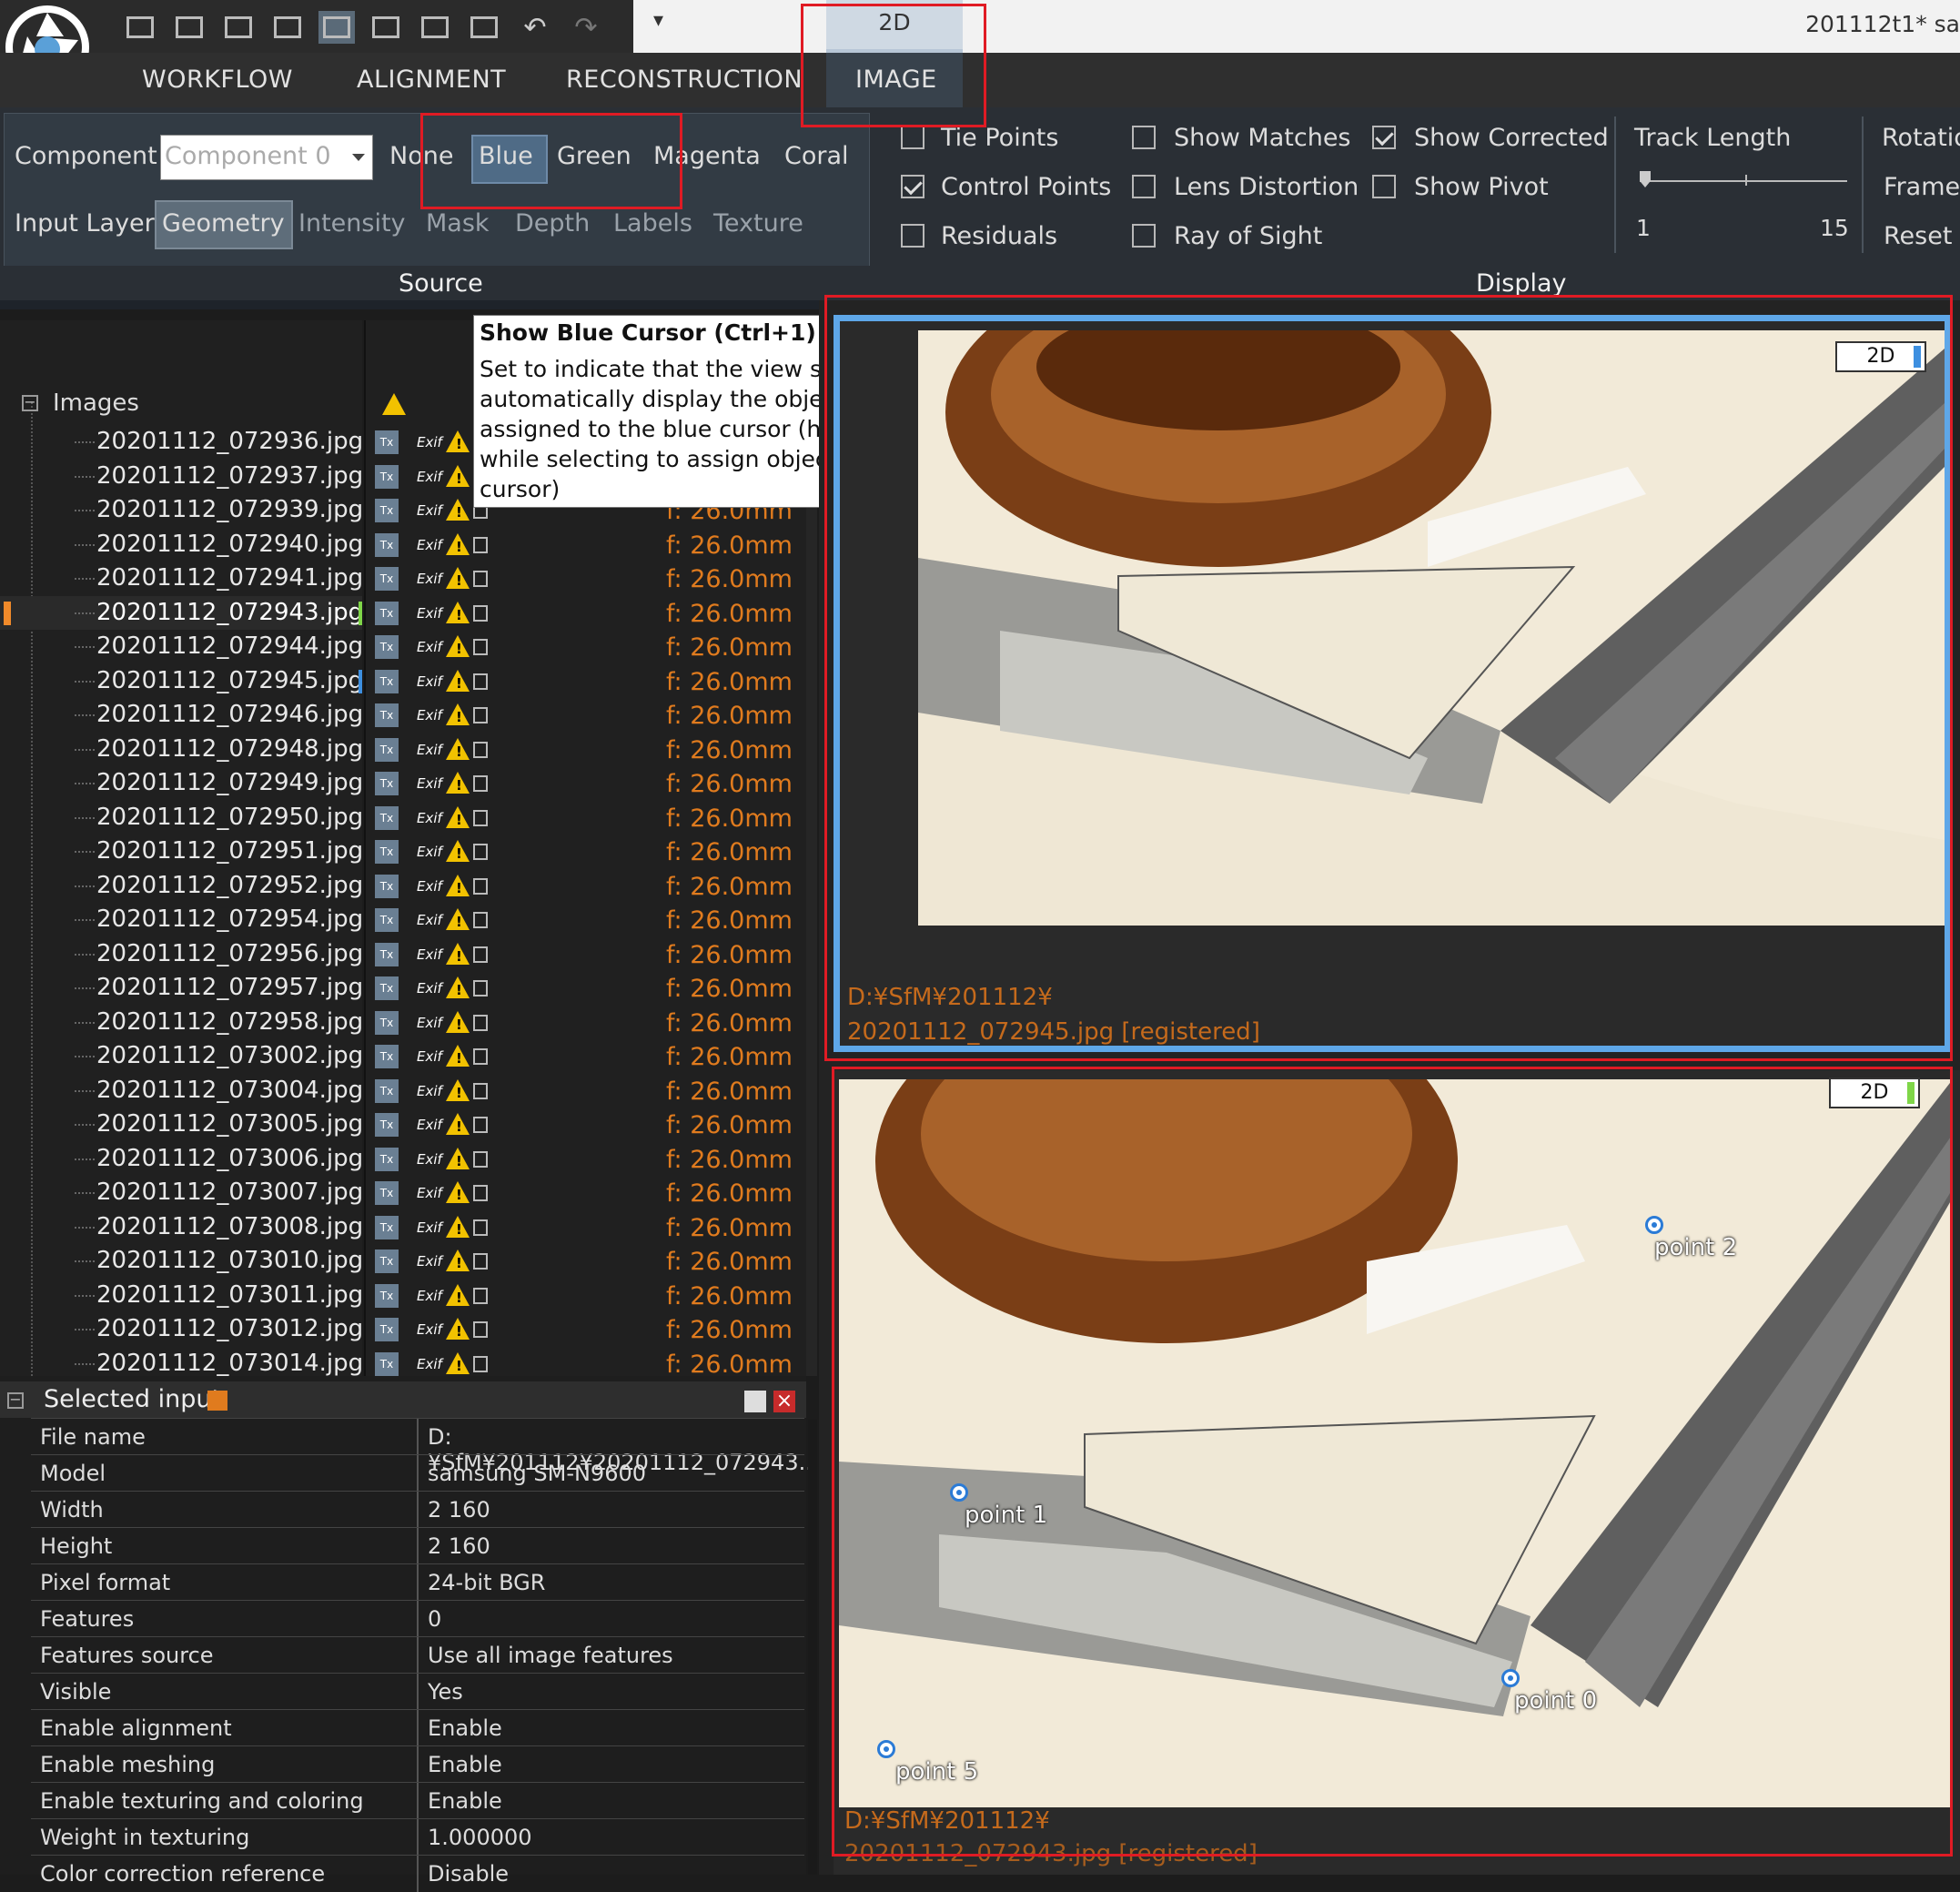 This screenshot has height=1892, width=1960. What do you see at coordinates (435, 27) in the screenshot?
I see `layout-wide-icon` at bounding box center [435, 27].